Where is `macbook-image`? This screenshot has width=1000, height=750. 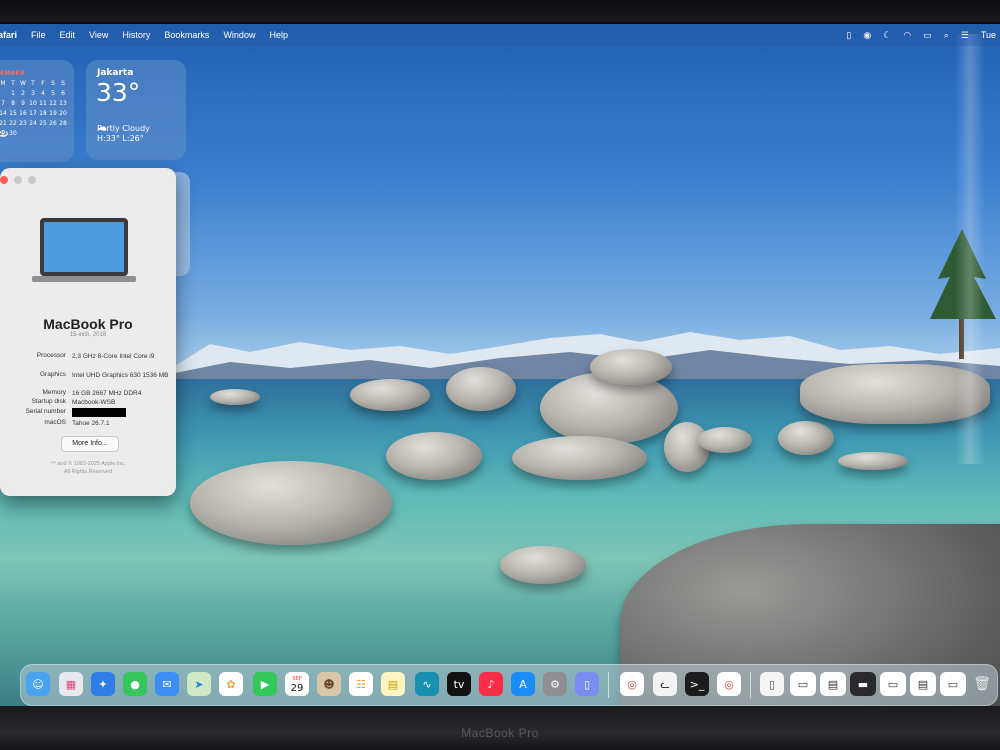 macbook-image is located at coordinates (84, 250).